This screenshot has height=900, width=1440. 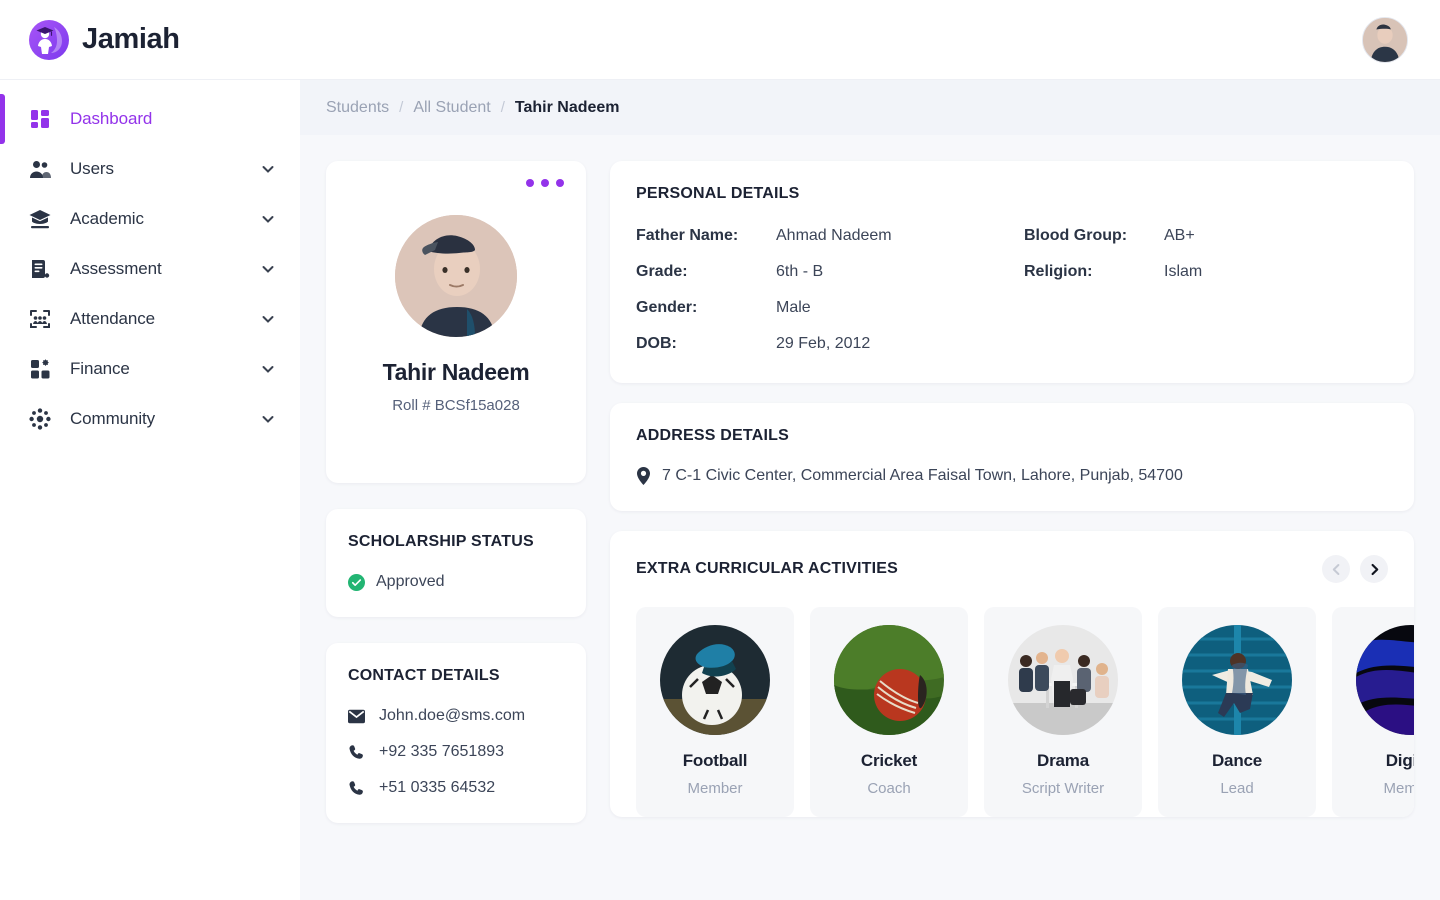 I want to click on field-value: Islam, so click(x=1183, y=271).